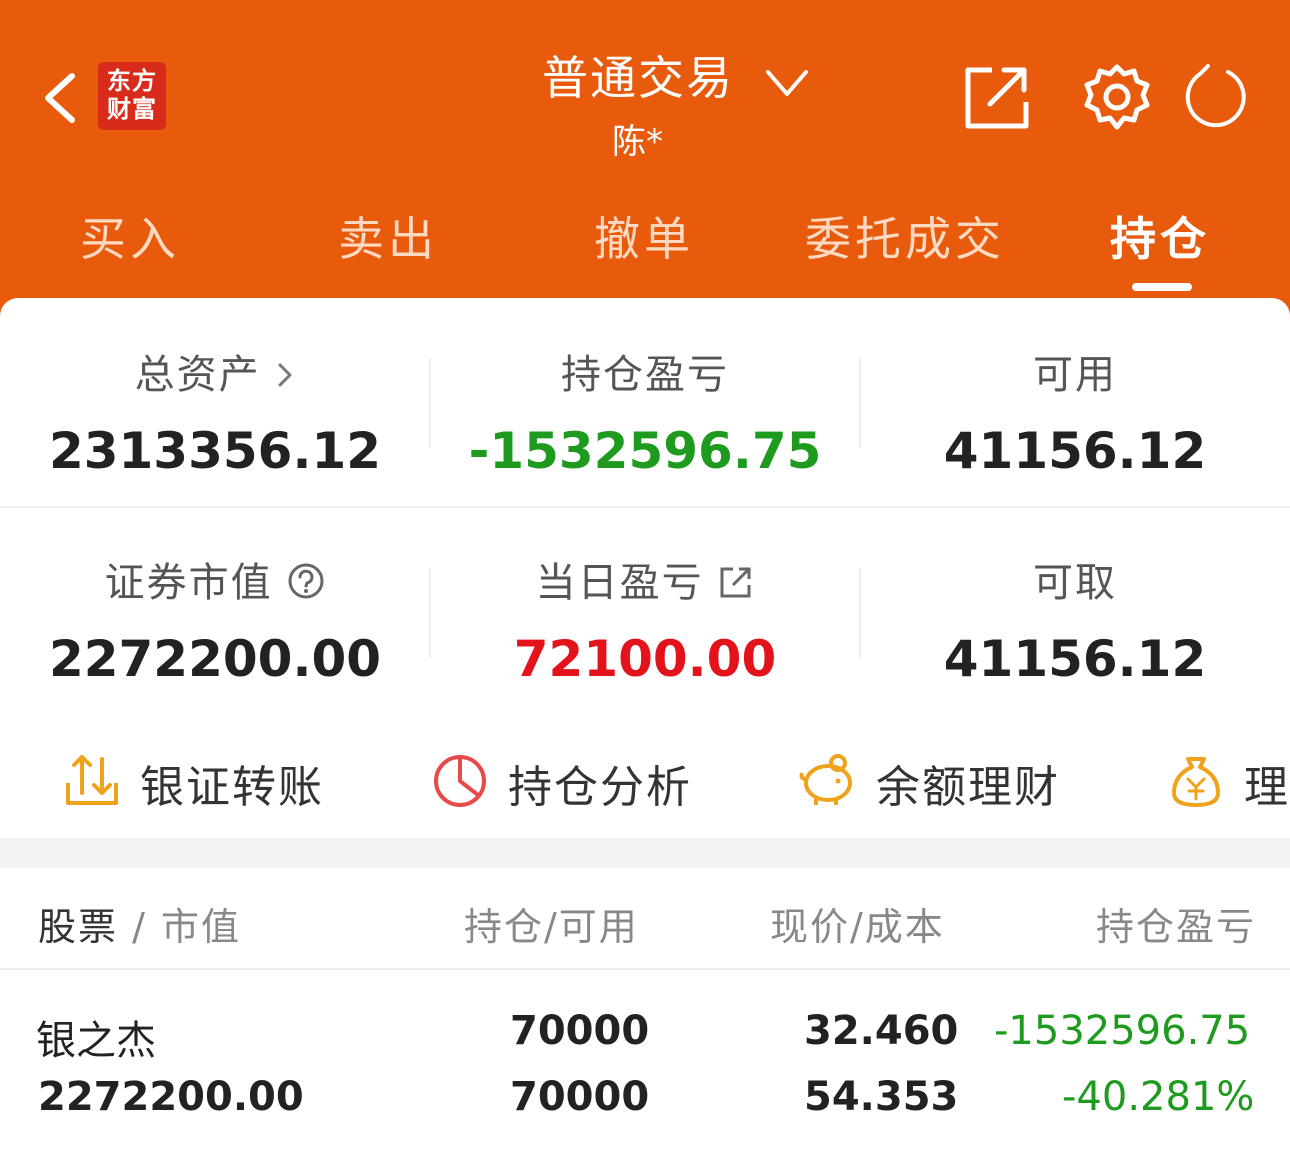 Image resolution: width=1290 pixels, height=1154 pixels. I want to click on daily-pl-value: 72100.00, so click(645, 659).